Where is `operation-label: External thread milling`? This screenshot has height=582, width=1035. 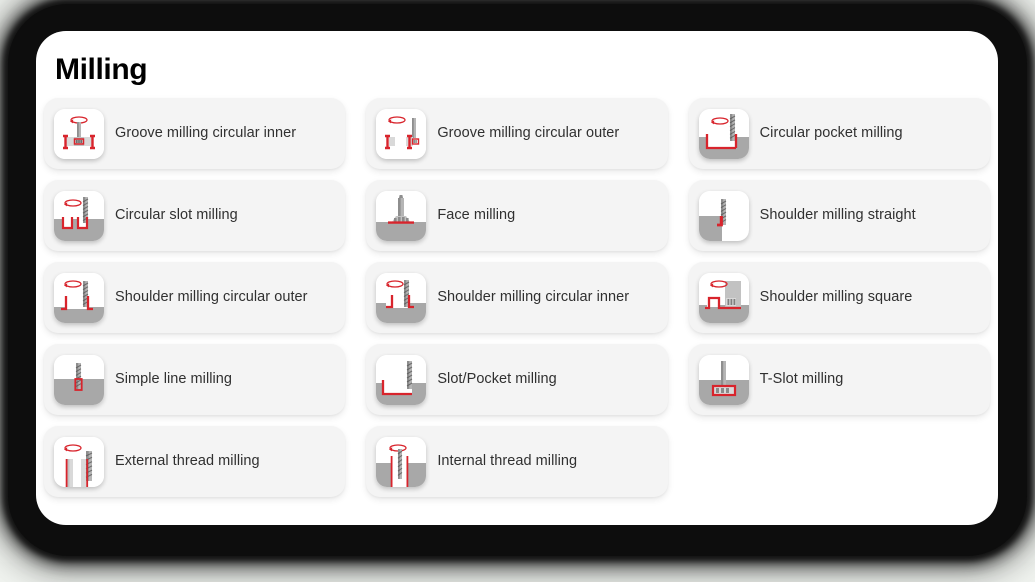
operation-label: External thread milling is located at coordinates (187, 460).